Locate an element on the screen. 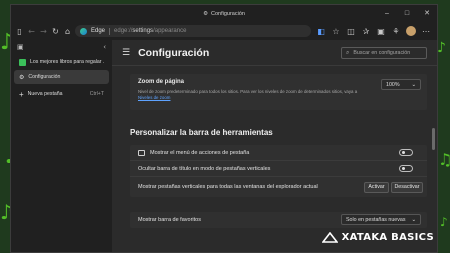 The height and width of the screenshot is (253, 450). activate-button: Activar is located at coordinates (376, 187).